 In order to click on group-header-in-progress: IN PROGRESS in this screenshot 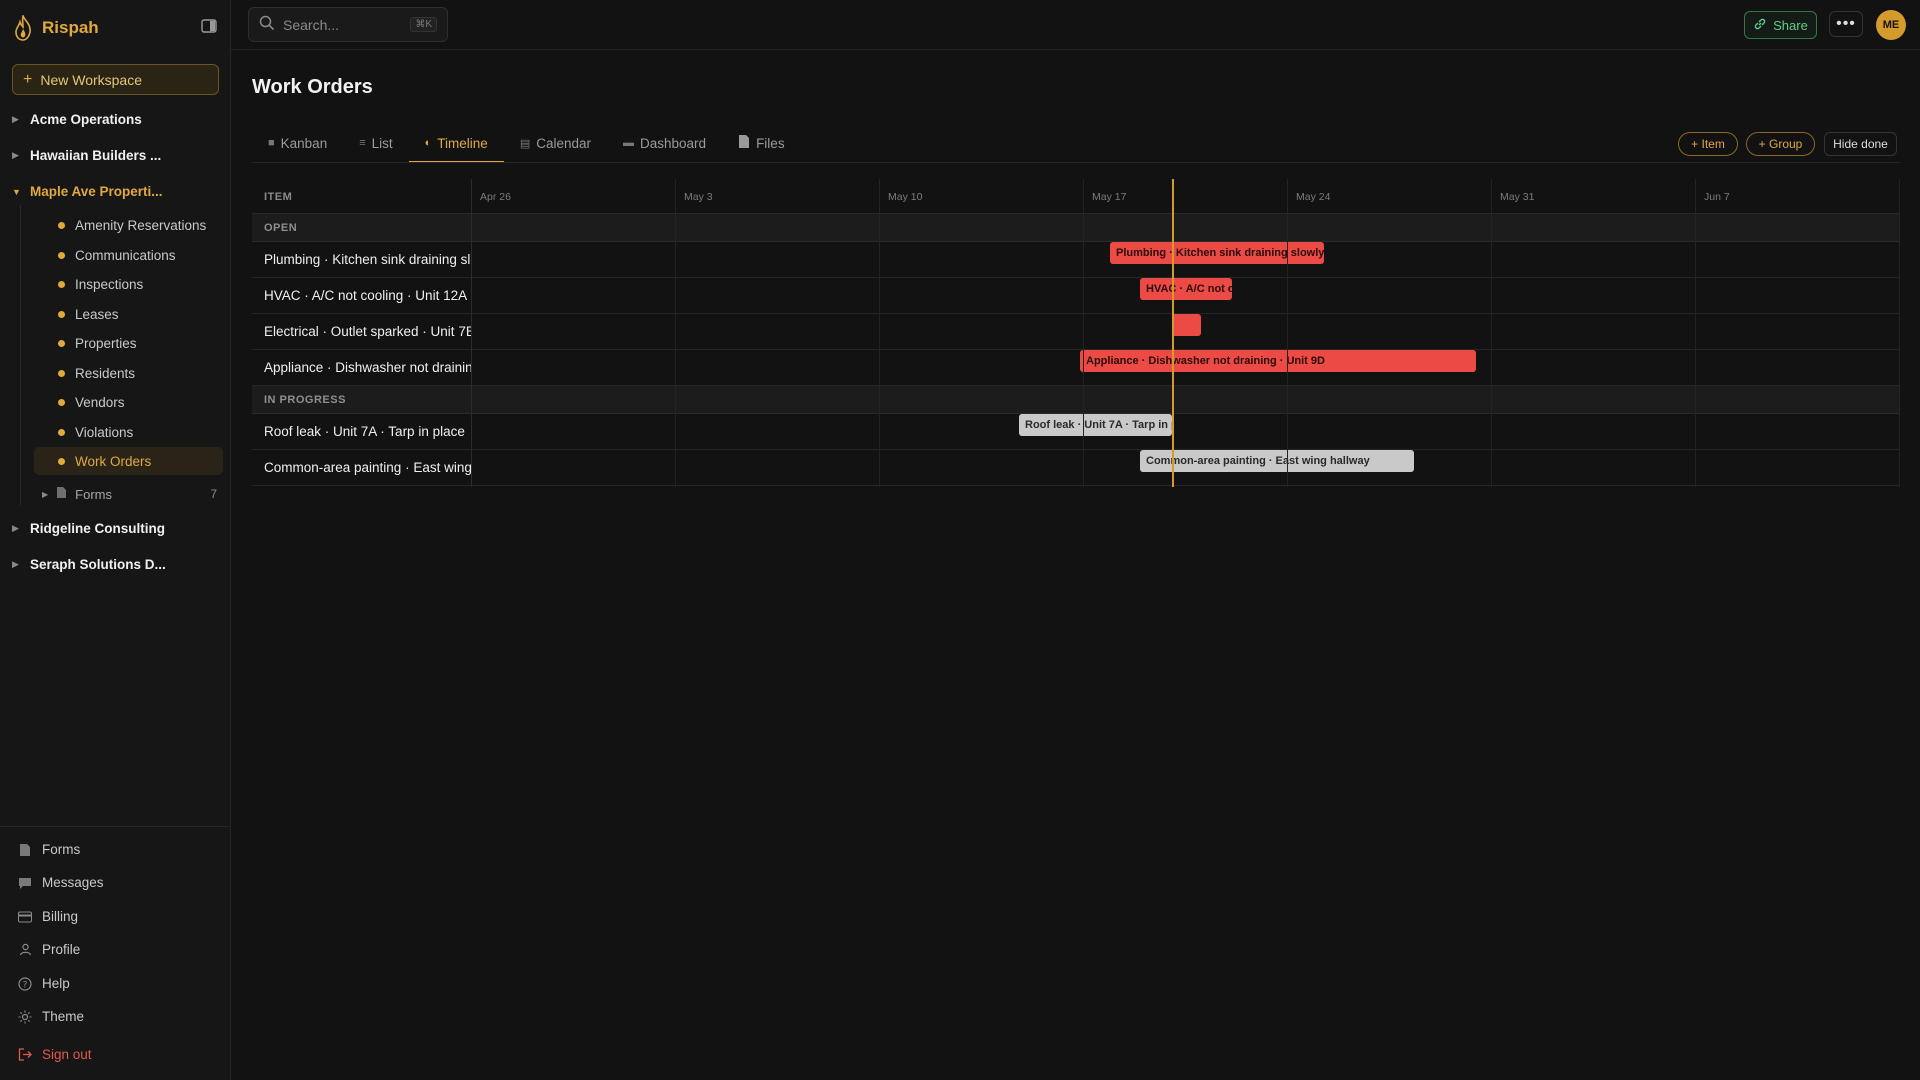, I will do `click(1076, 400)`.